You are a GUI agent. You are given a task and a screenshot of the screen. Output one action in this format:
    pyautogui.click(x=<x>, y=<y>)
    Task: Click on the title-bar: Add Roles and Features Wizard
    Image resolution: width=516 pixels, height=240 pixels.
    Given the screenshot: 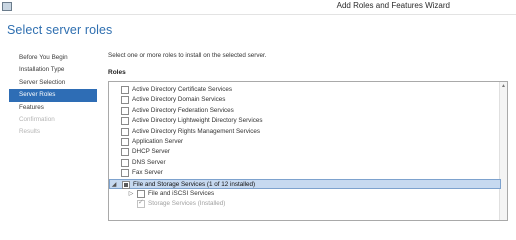 What is the action you would take?
    pyautogui.click(x=258, y=7)
    